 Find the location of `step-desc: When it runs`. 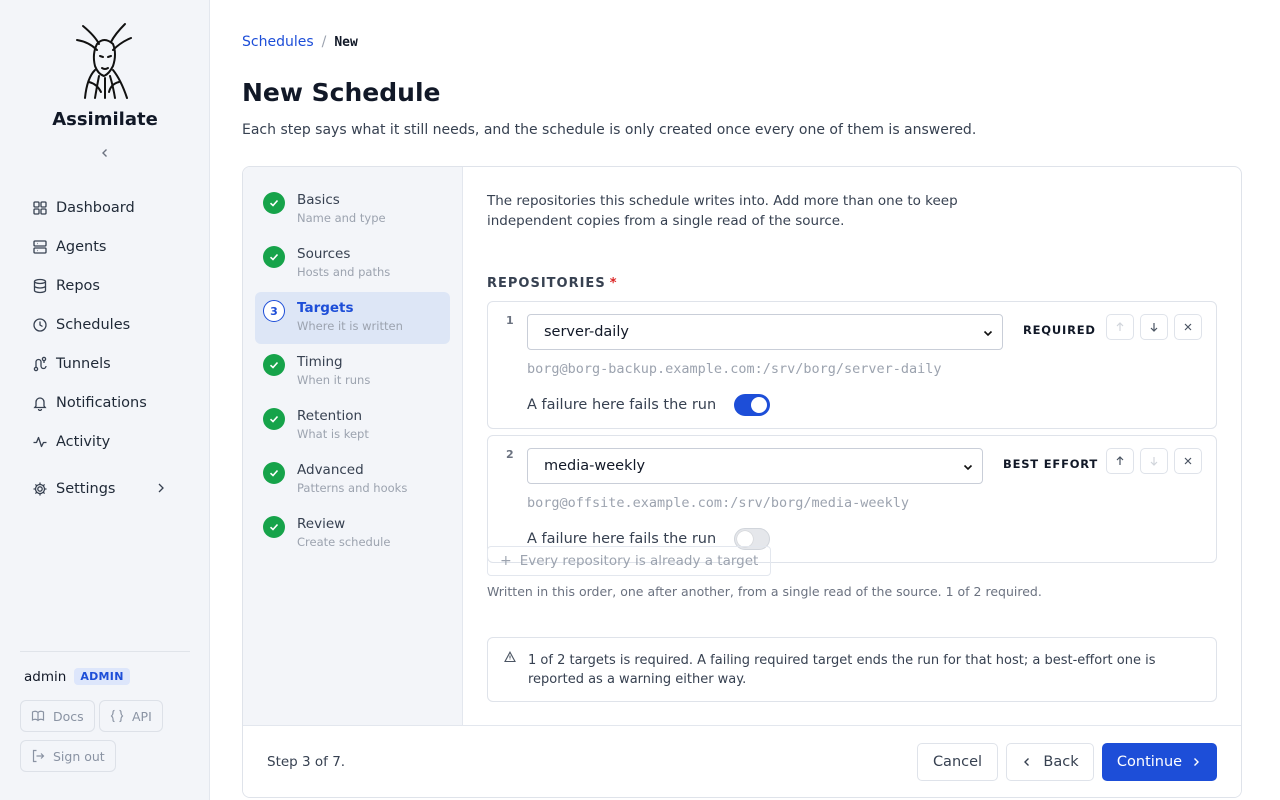

step-desc: When it runs is located at coordinates (334, 380).